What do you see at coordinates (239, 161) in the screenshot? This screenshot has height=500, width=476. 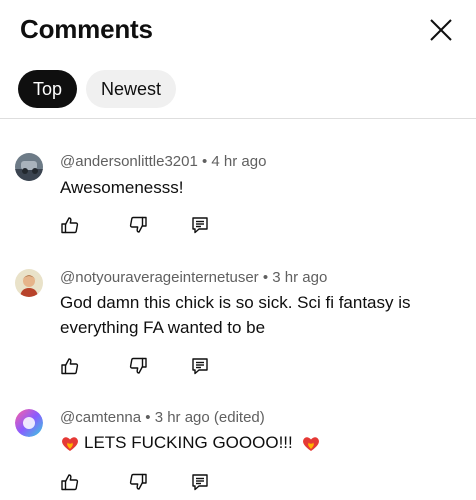 I see `comment-time: 4 hr ago` at bounding box center [239, 161].